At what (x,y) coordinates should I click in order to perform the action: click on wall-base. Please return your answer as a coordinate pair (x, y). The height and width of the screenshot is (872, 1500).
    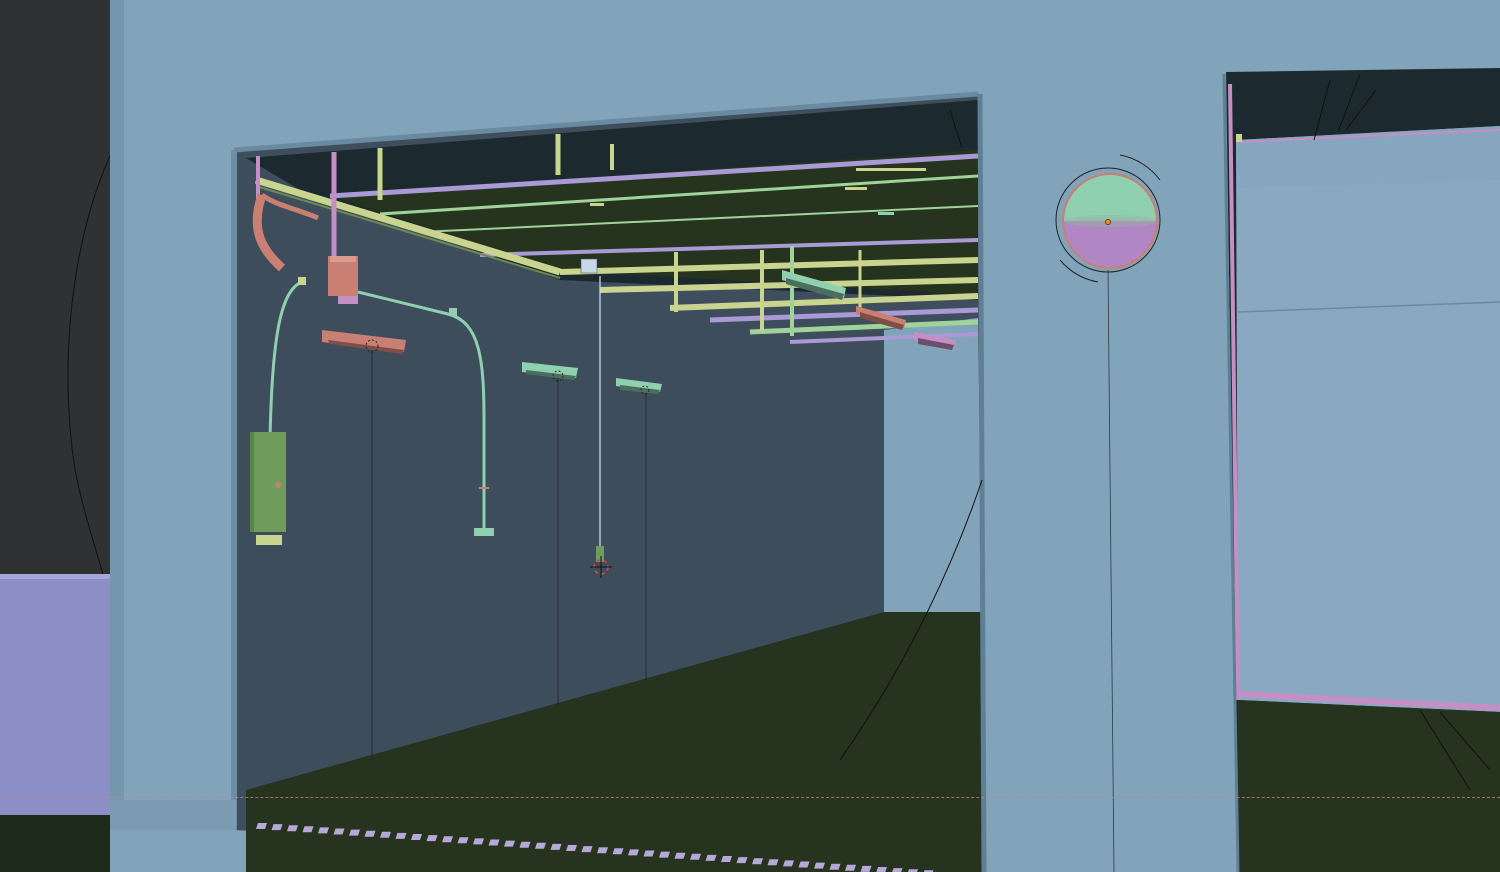
    Looking at the image, I should click on (173, 815).